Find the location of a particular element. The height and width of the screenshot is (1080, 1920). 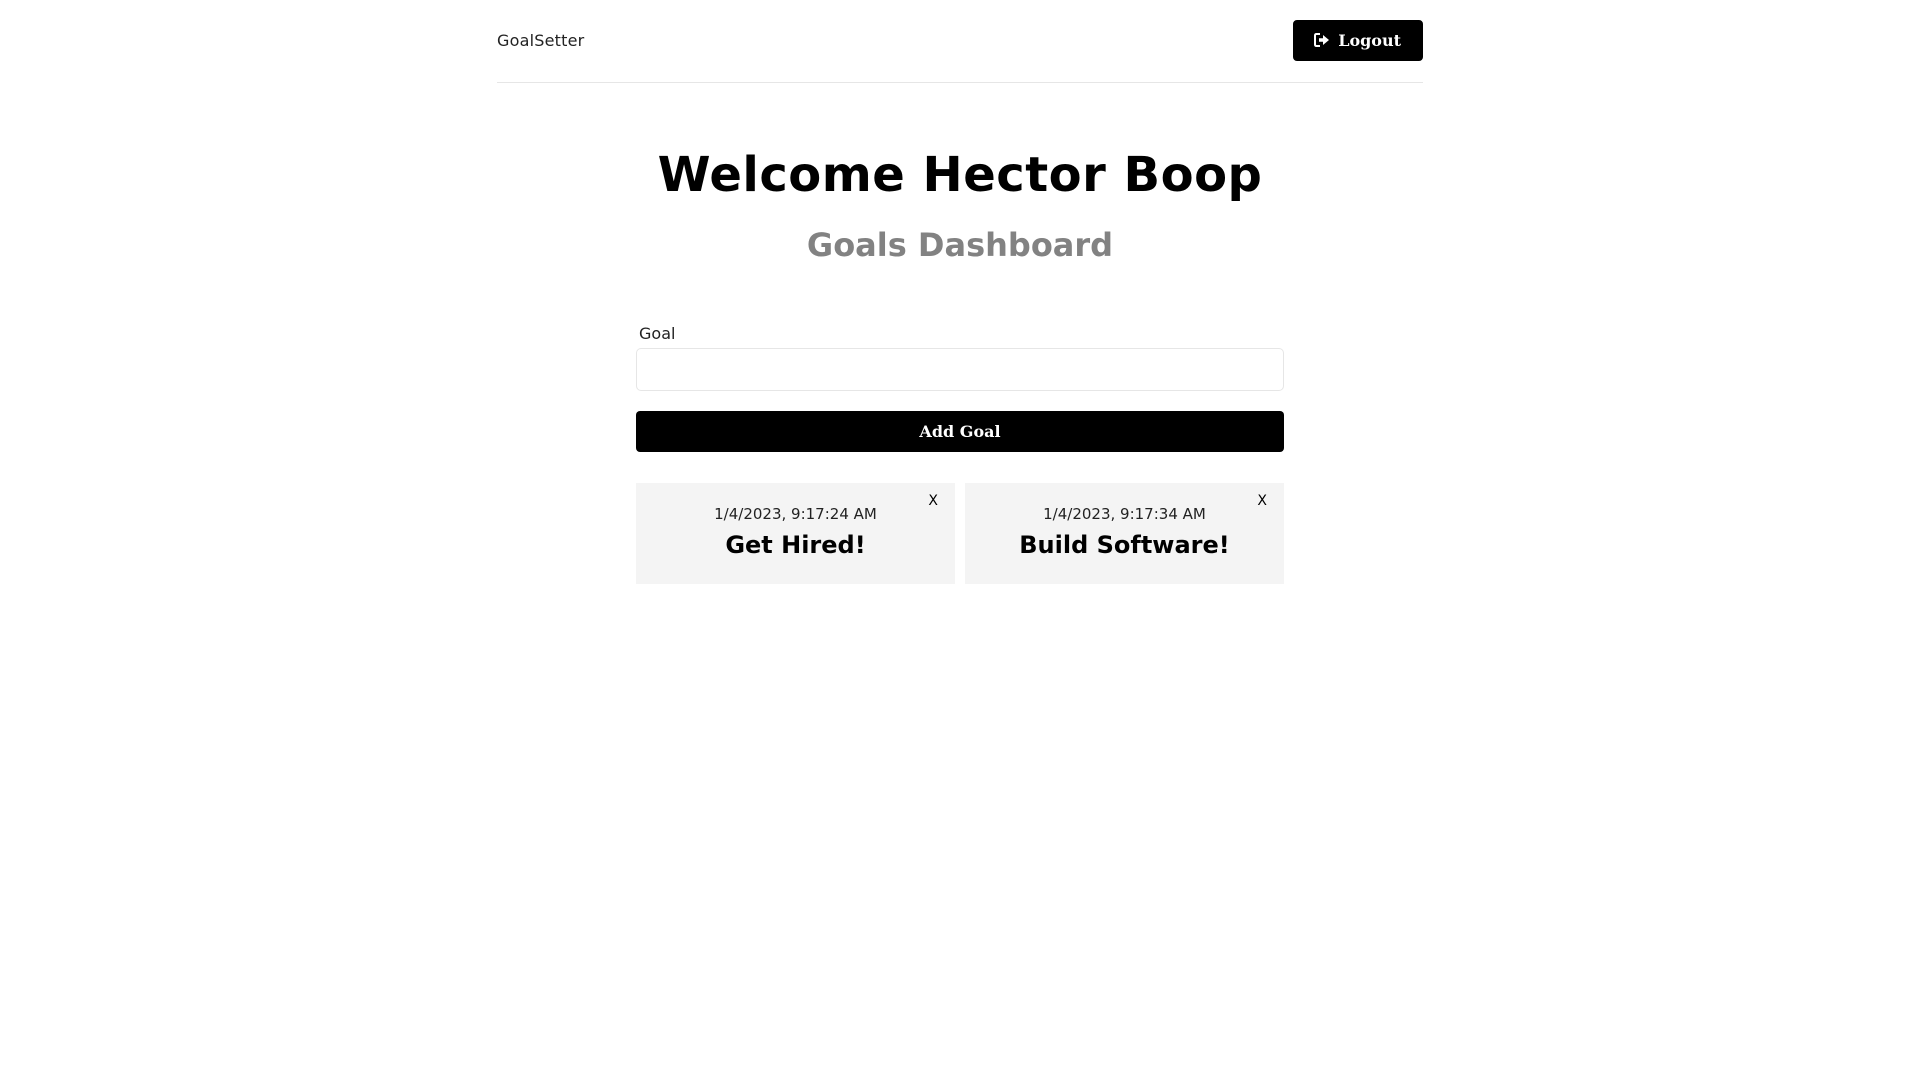

goal-form: Goal Add Goal is located at coordinates (960, 388).